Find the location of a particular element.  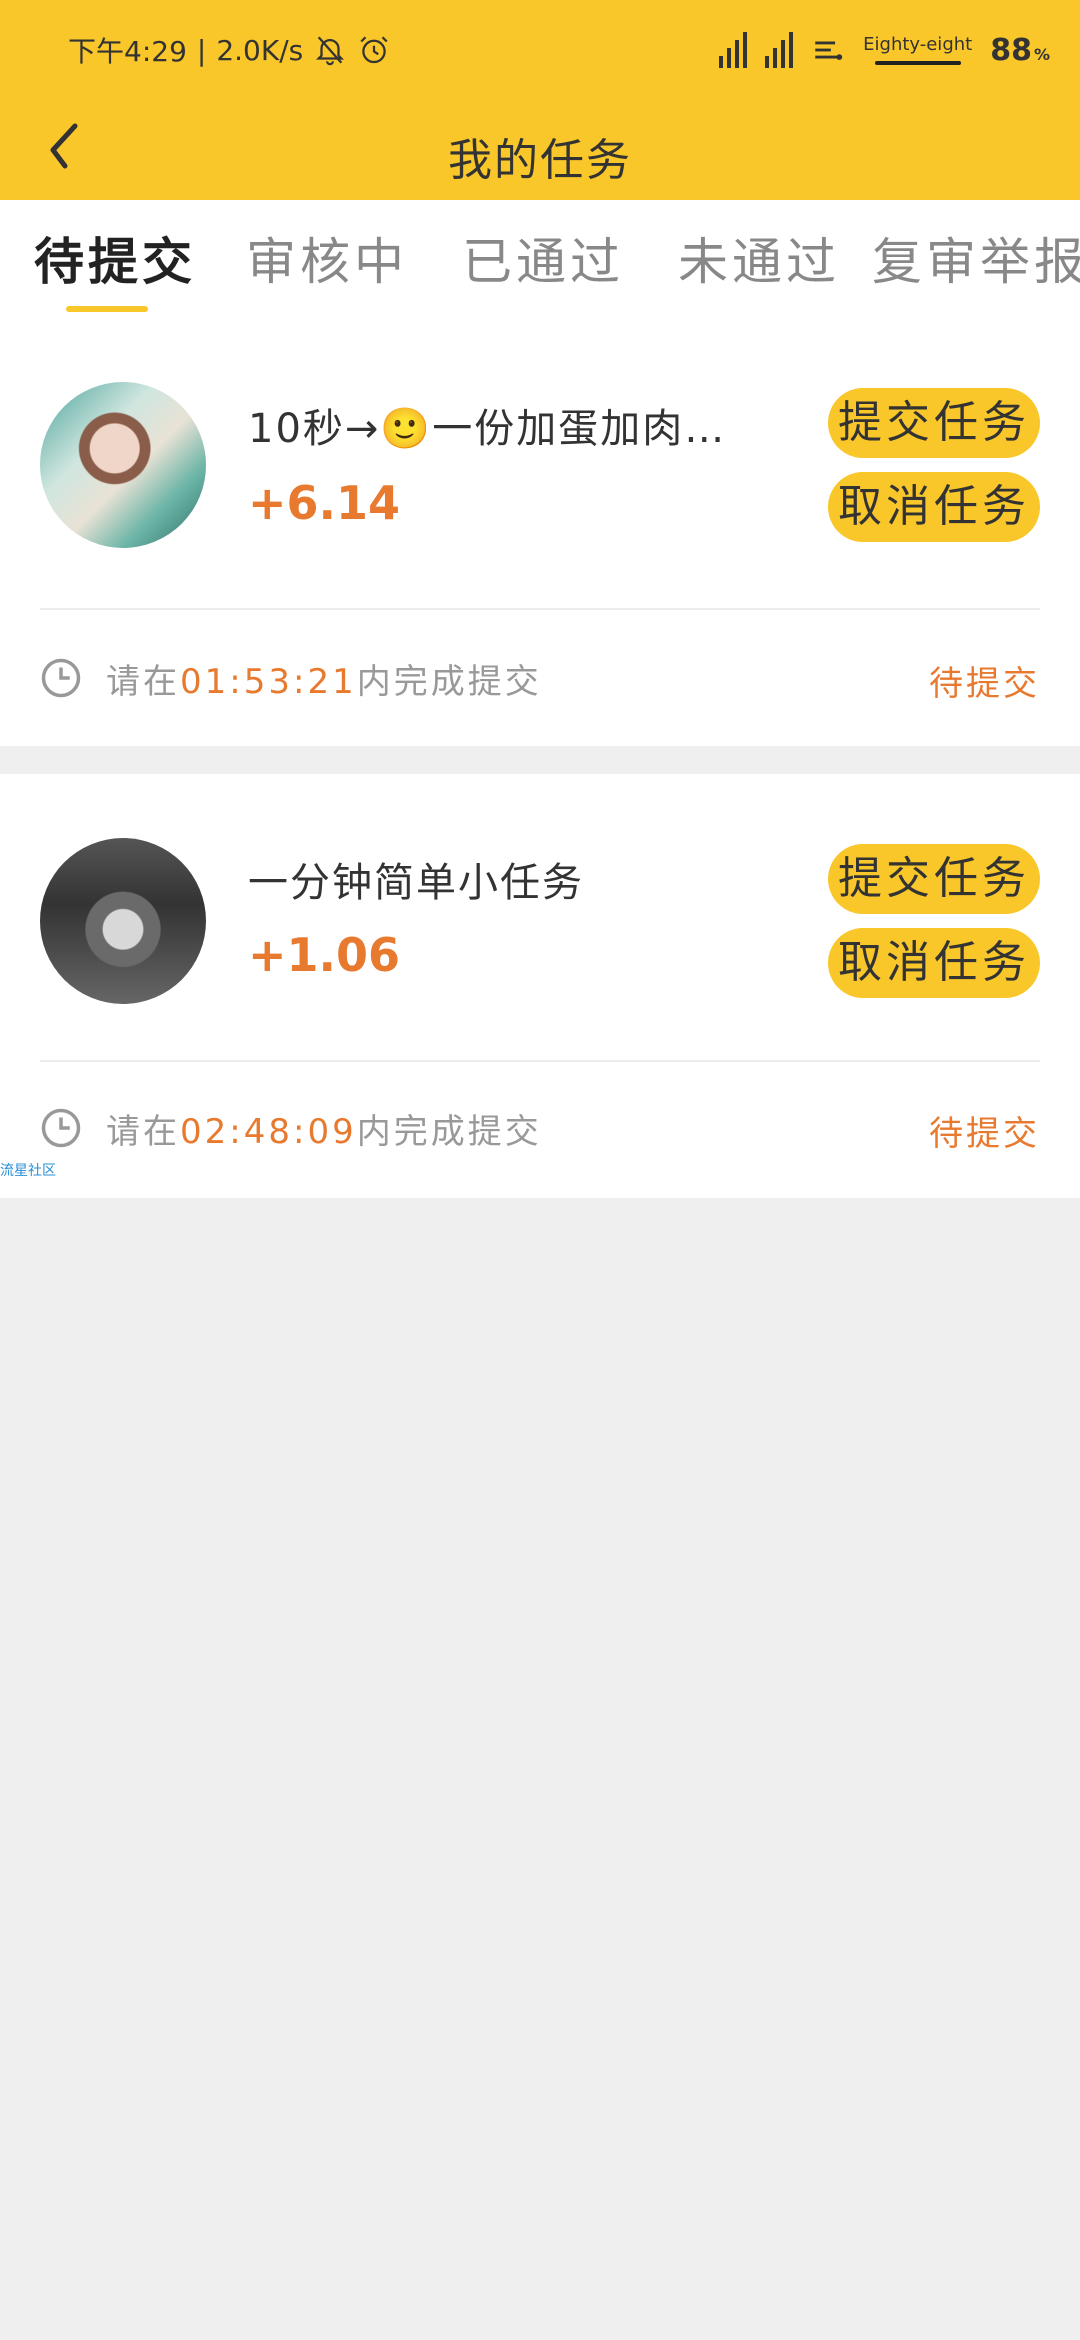

carrier-underline is located at coordinates (917, 63).